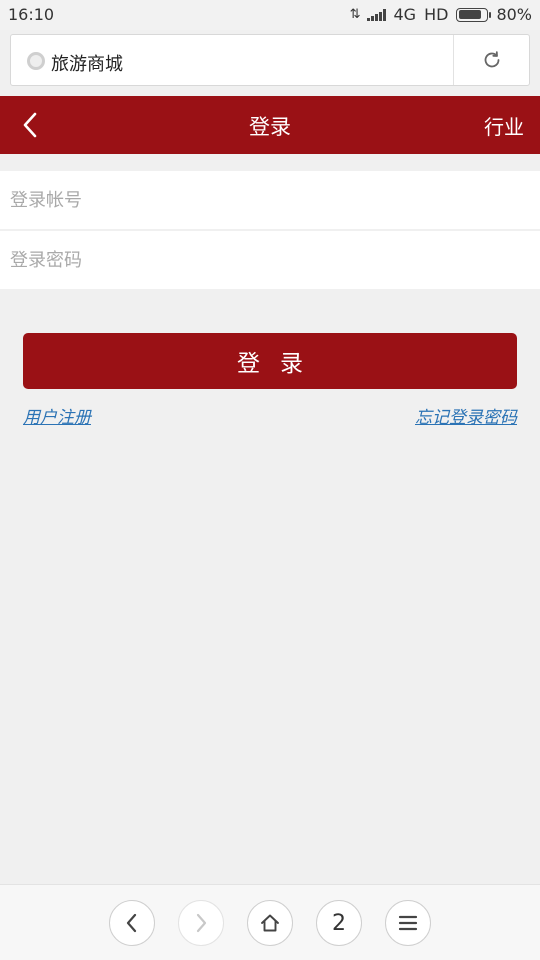 This screenshot has width=540, height=960. What do you see at coordinates (270, 361) in the screenshot?
I see `login-button: 登录` at bounding box center [270, 361].